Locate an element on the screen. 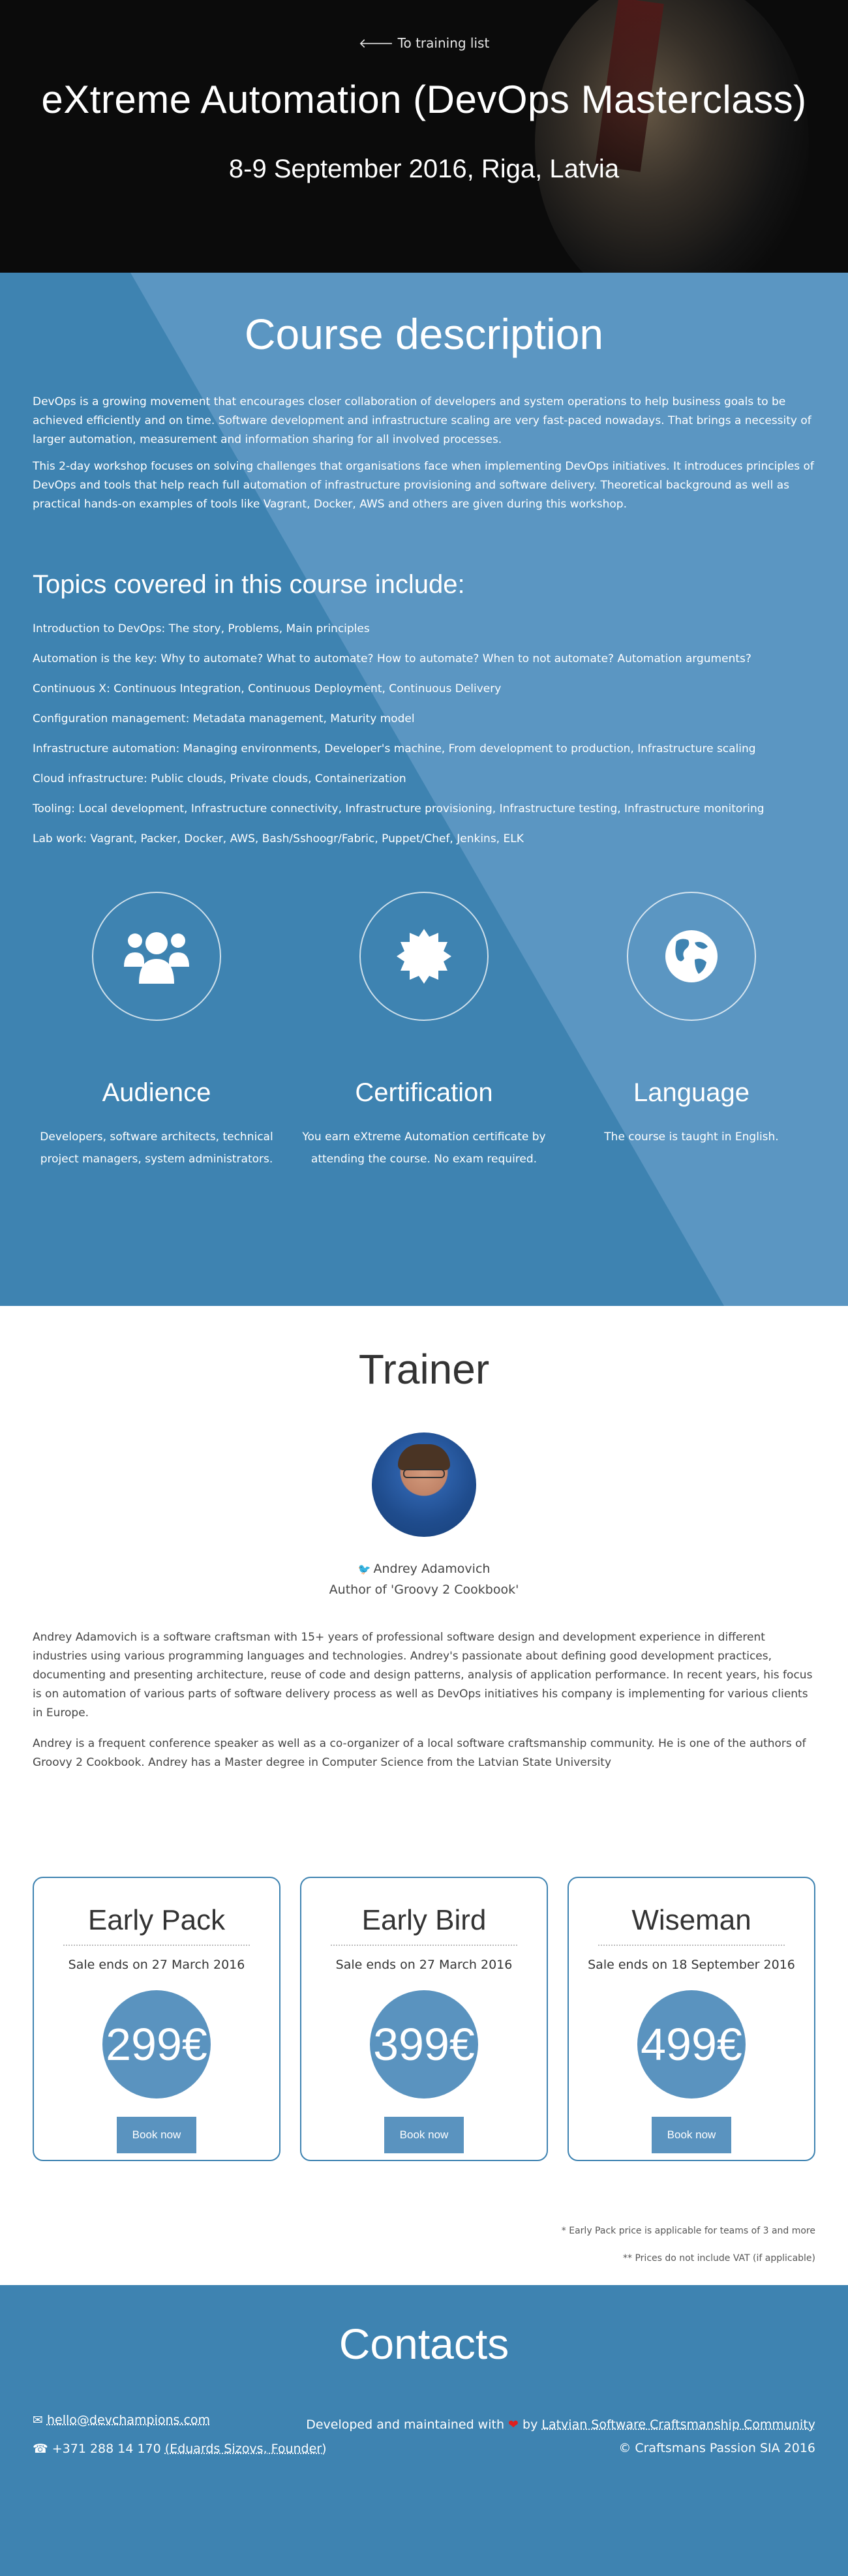 Image resolution: width=848 pixels, height=2576 pixels. plan-name: Wiseman is located at coordinates (691, 1920).